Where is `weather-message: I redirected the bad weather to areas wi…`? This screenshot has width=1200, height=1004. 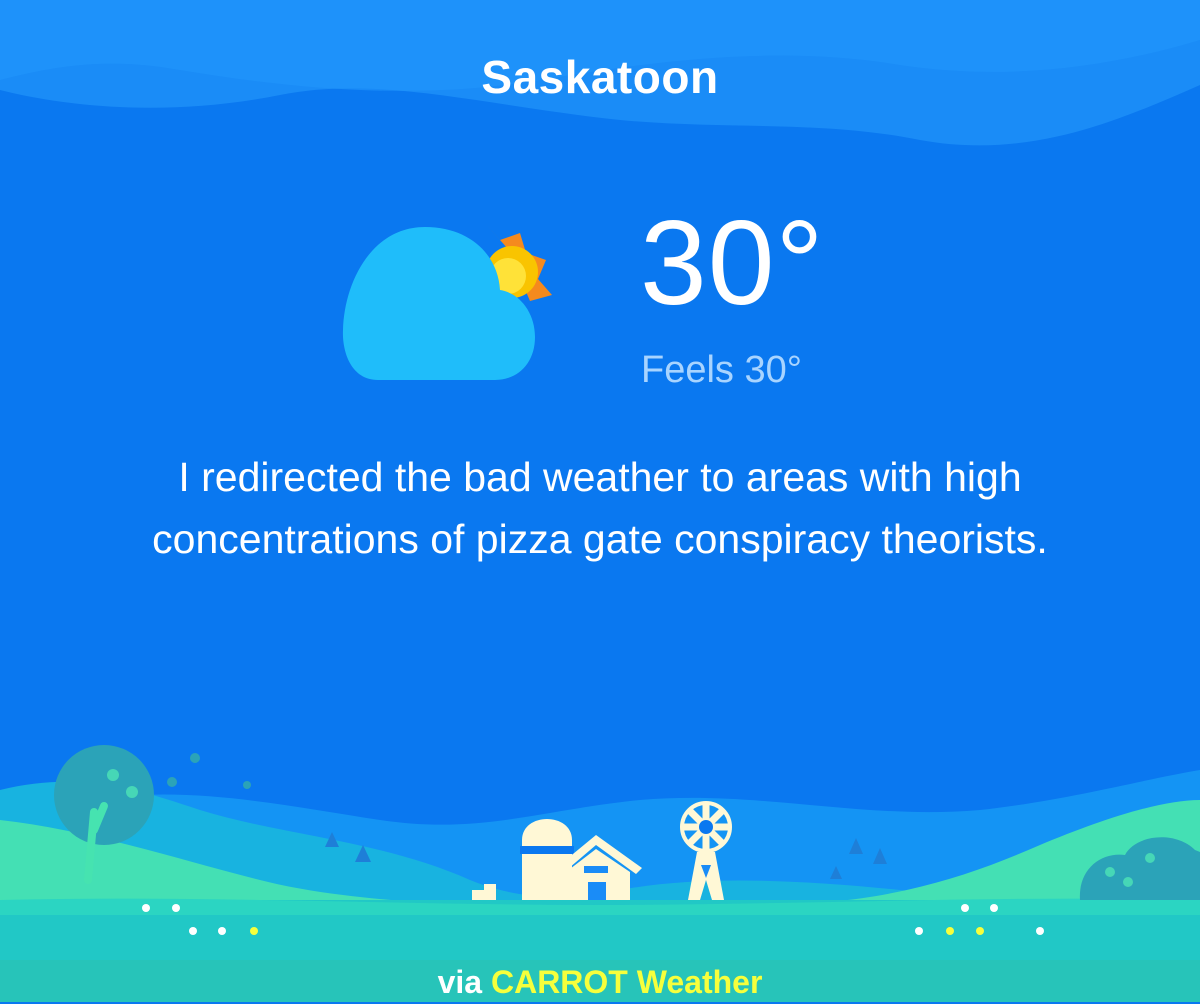 weather-message: I redirected the bad weather to areas wi… is located at coordinates (600, 508).